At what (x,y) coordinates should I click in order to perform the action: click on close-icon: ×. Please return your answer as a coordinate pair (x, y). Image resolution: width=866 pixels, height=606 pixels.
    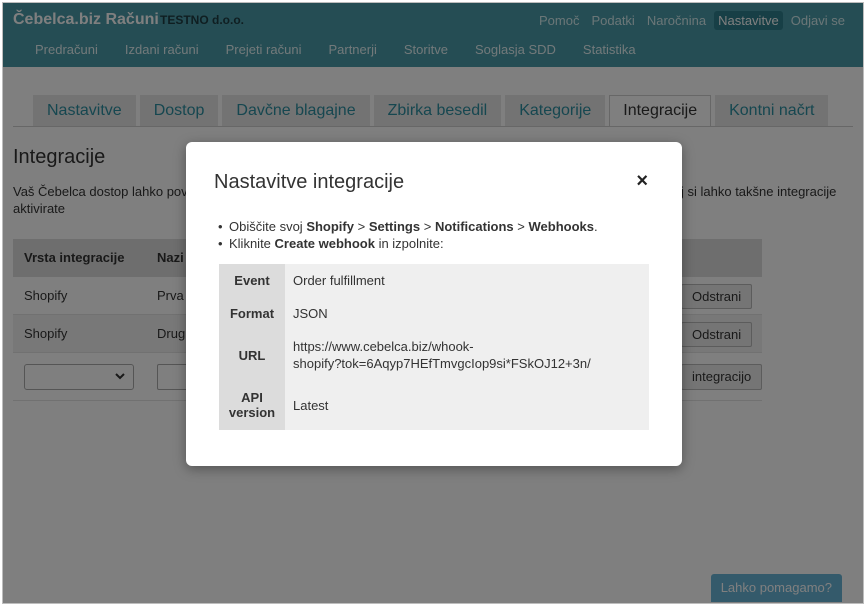
    Looking at the image, I should click on (642, 181).